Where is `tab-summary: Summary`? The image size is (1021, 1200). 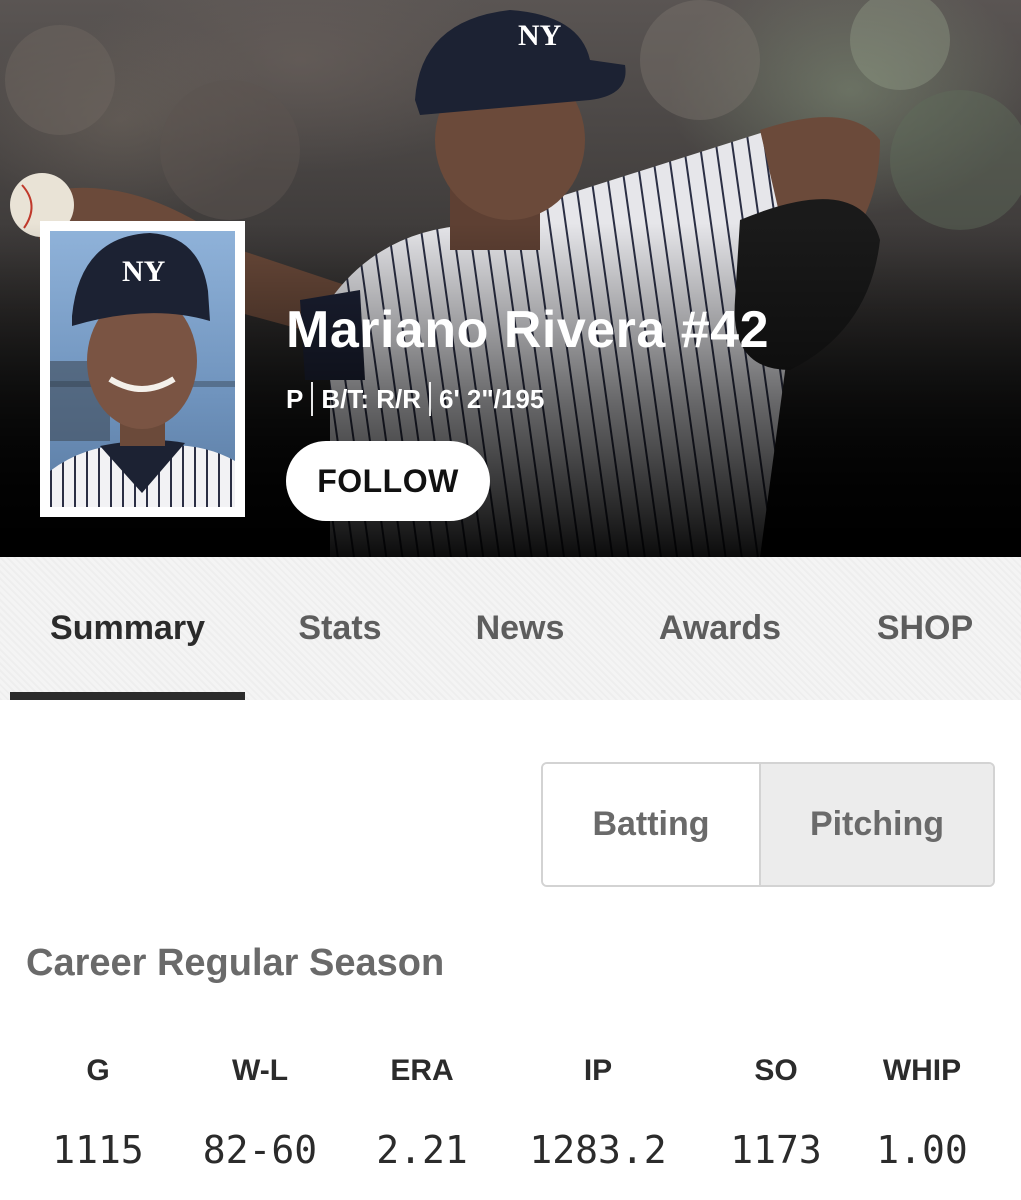
tab-summary: Summary is located at coordinates (127, 628).